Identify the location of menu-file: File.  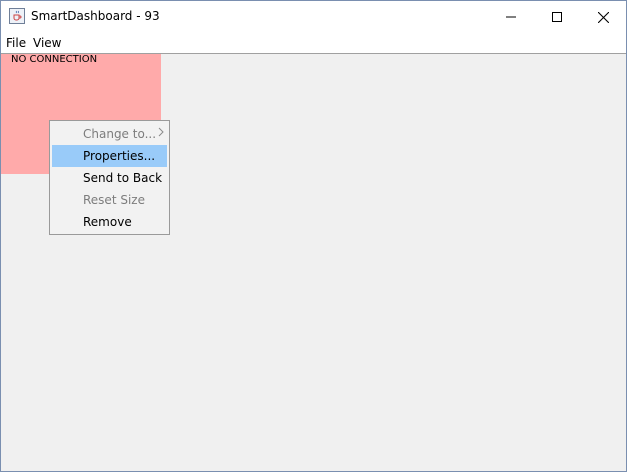
(16, 43).